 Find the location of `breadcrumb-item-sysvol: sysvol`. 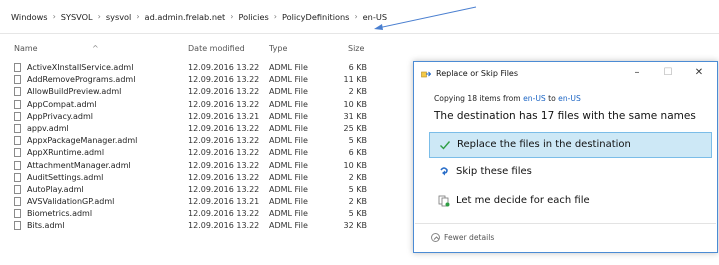

breadcrumb-item-sysvol: sysvol is located at coordinates (119, 17).